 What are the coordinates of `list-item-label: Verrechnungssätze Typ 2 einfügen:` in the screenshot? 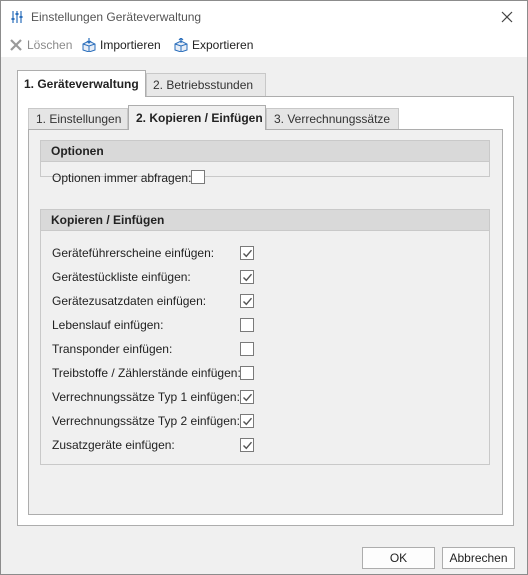 It's located at (146, 421).